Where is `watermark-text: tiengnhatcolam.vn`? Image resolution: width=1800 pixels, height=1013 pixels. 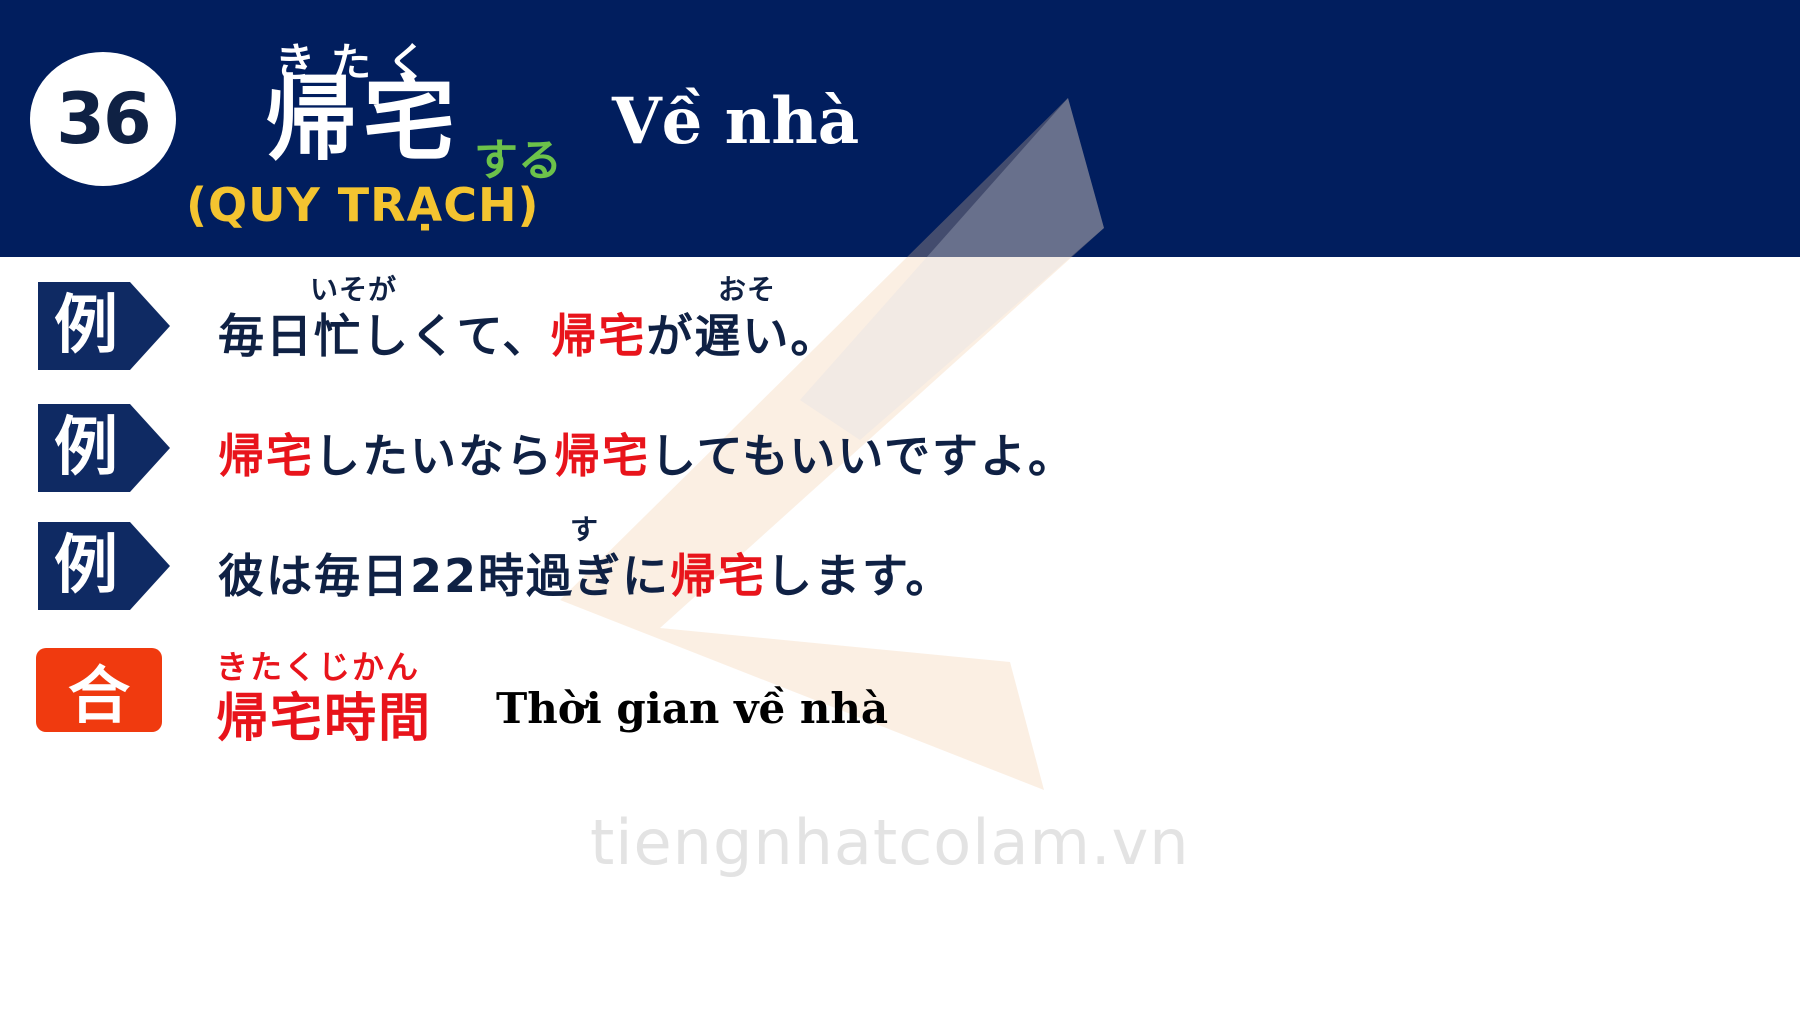
watermark-text: tiengnhatcolam.vn is located at coordinates (890, 842).